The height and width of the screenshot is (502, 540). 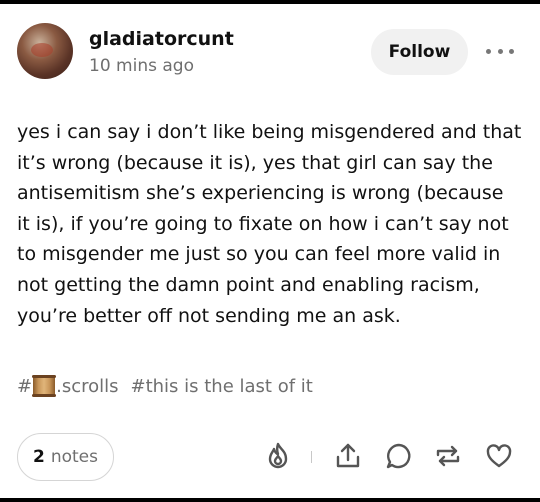 I want to click on tag-last-of-it: #this is the last of it, so click(x=222, y=386).